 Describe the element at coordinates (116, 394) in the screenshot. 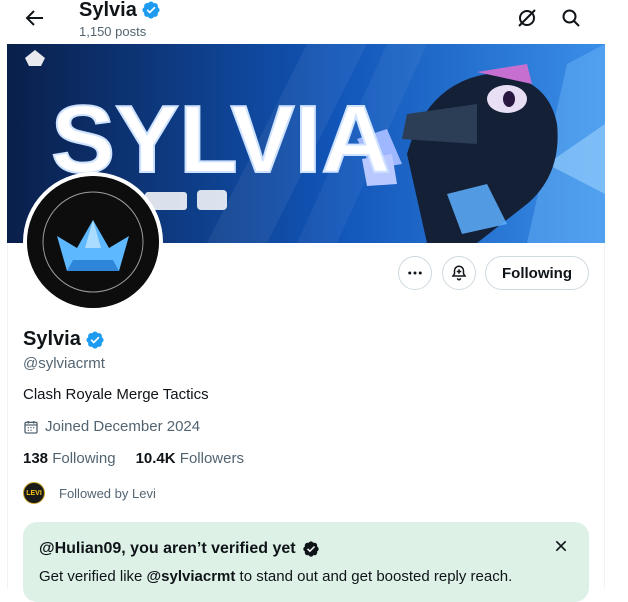

I see `profile-bio: Clash Royale Merge Tactics` at that location.